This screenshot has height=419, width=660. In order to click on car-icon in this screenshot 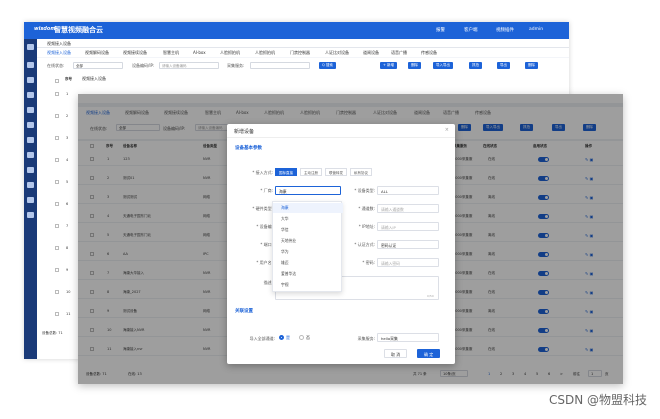, I will do `click(30, 110)`.